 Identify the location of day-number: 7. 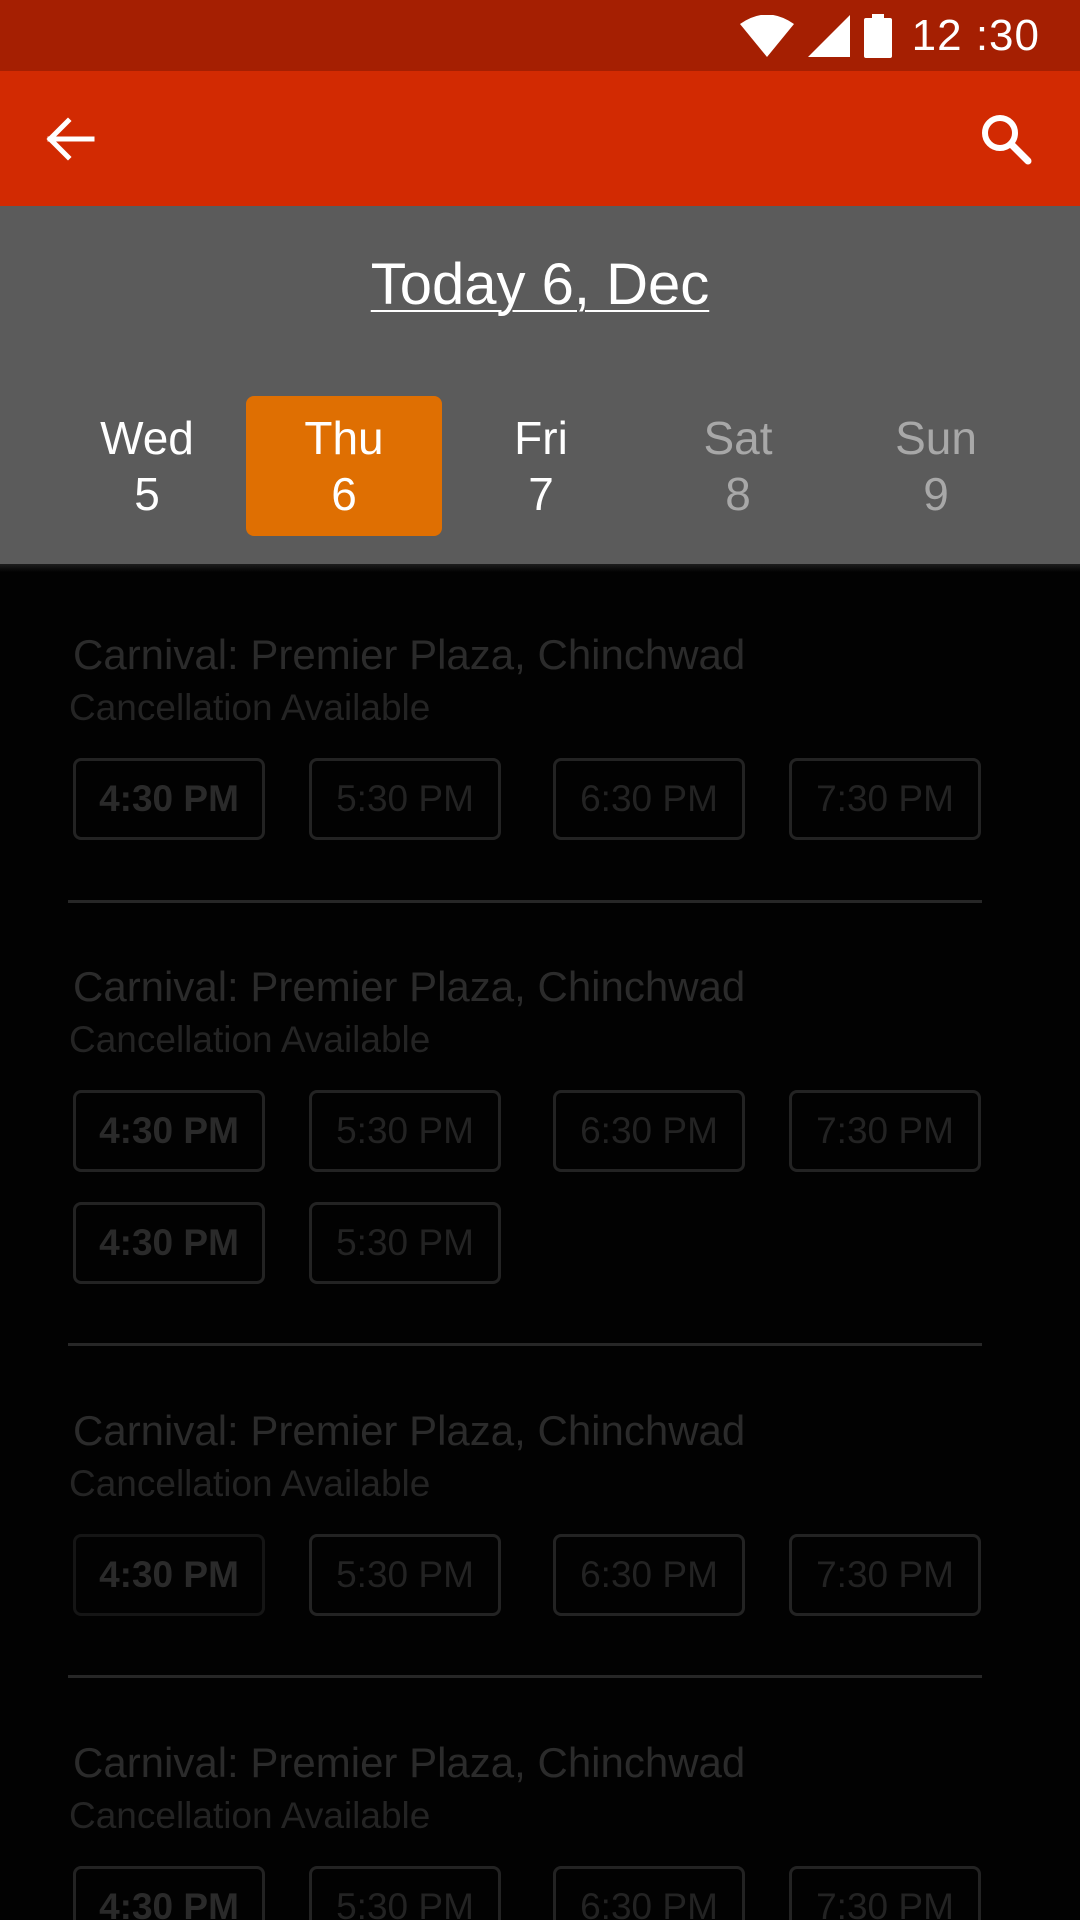
(541, 494).